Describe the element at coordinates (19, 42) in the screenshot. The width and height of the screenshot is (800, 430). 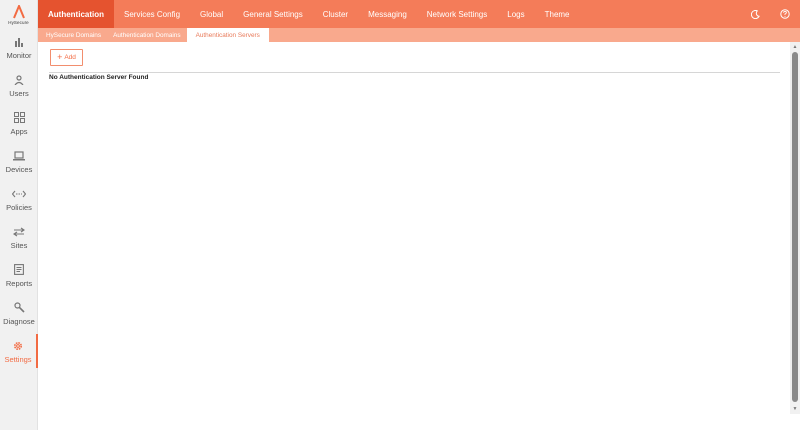
I see `bar-chart-icon` at that location.